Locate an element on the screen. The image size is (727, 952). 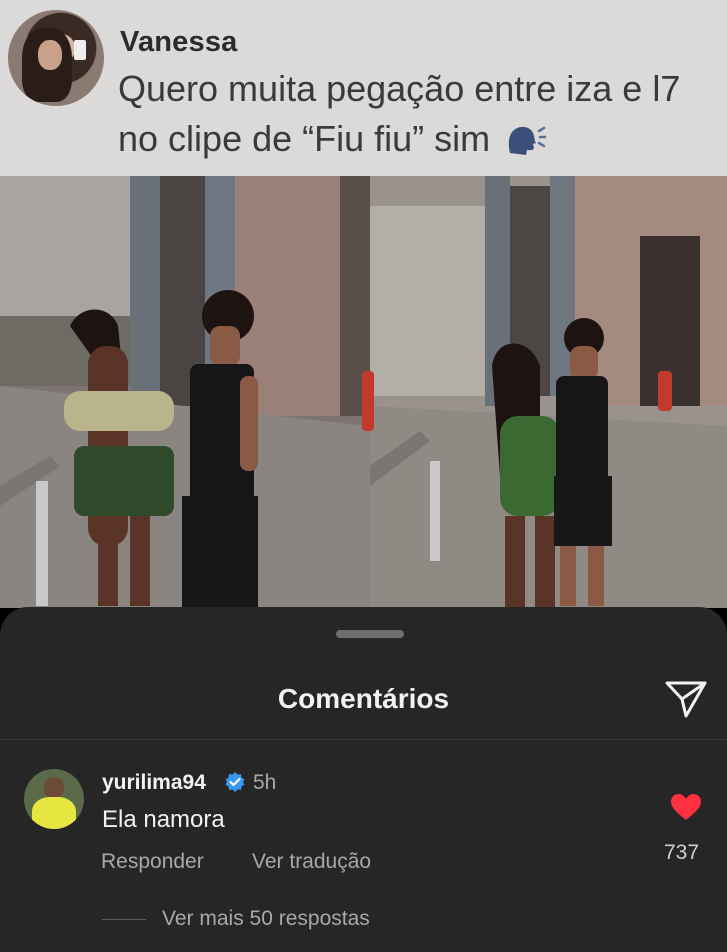
heart-icon is located at coordinates (686, 807).